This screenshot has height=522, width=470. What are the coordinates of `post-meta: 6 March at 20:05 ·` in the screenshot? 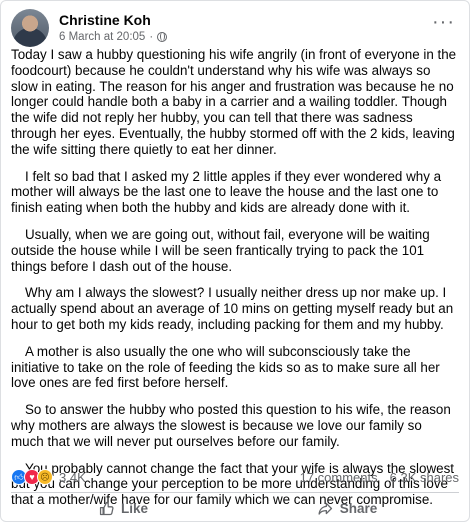 It's located at (113, 37).